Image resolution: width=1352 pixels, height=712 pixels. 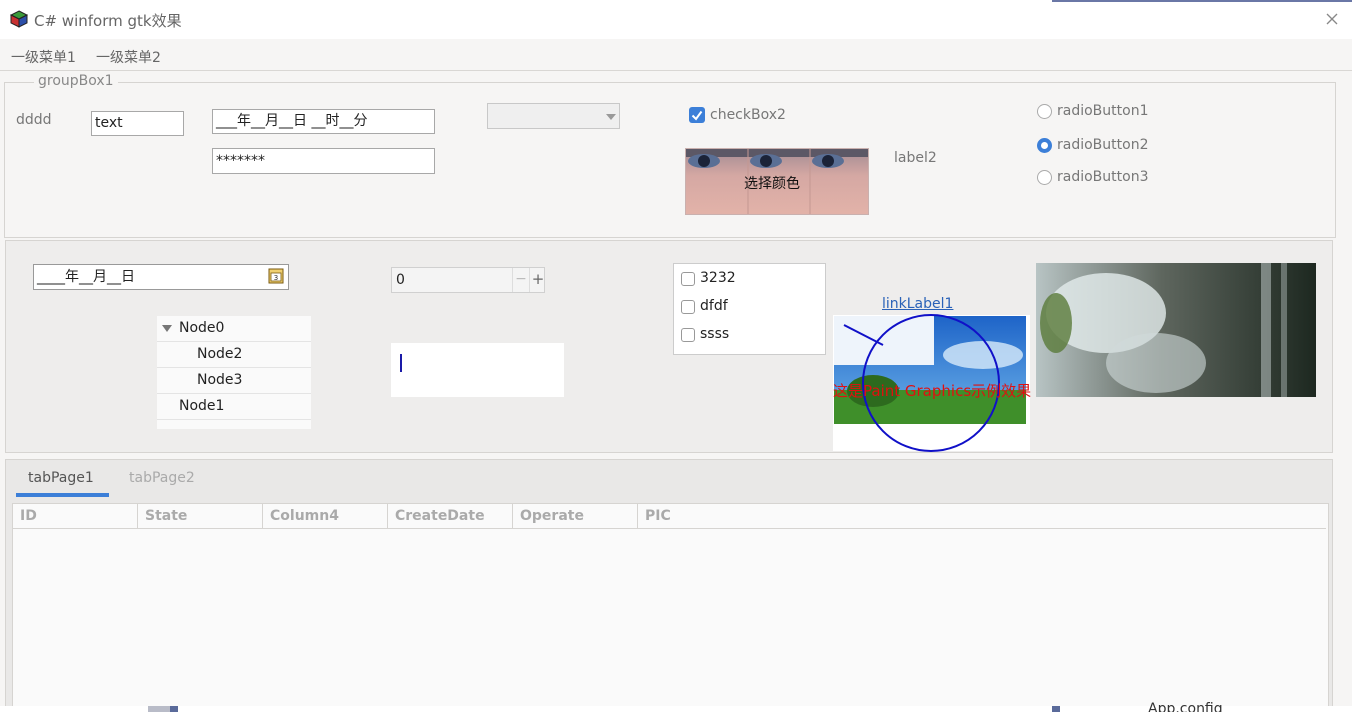 I want to click on groupbox-title: groupBox1, so click(x=76, y=81).